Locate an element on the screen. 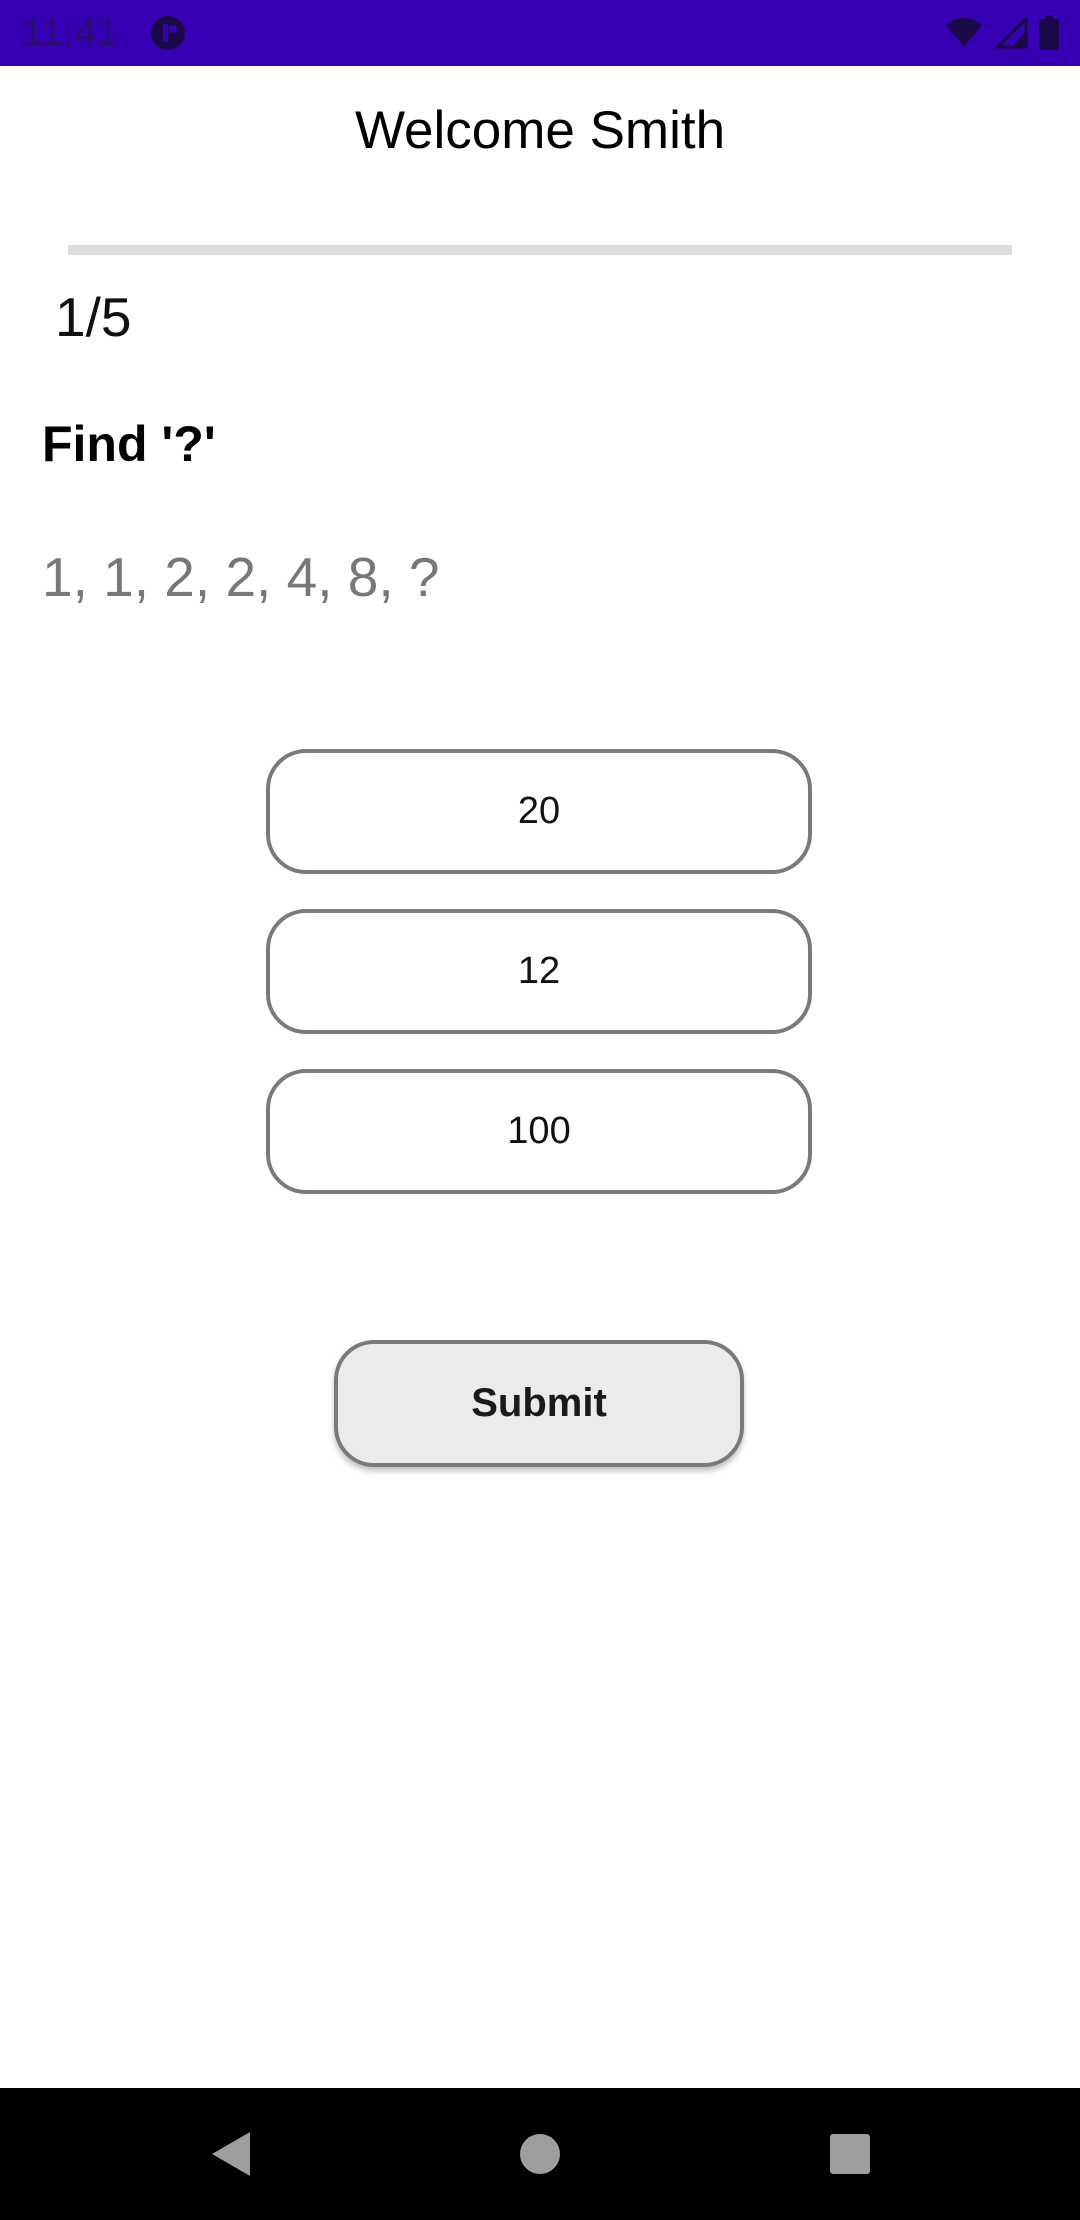  question-counter: 1/5 is located at coordinates (93, 317).